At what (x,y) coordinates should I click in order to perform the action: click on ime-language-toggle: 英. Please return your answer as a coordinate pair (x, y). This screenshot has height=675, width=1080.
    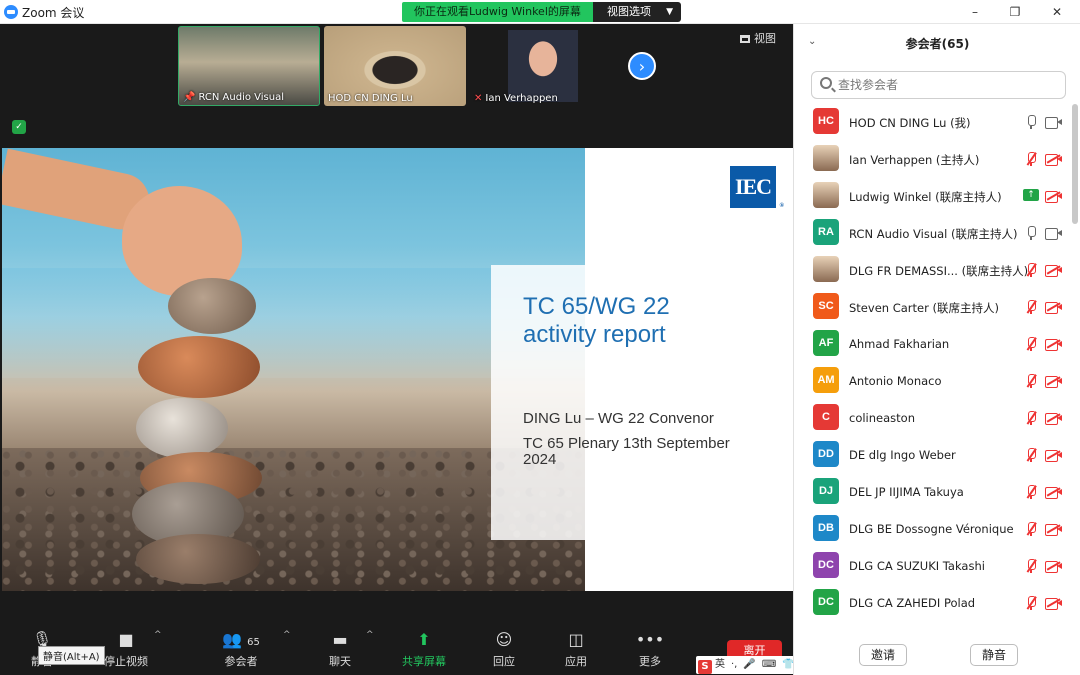
    Looking at the image, I should click on (720, 664).